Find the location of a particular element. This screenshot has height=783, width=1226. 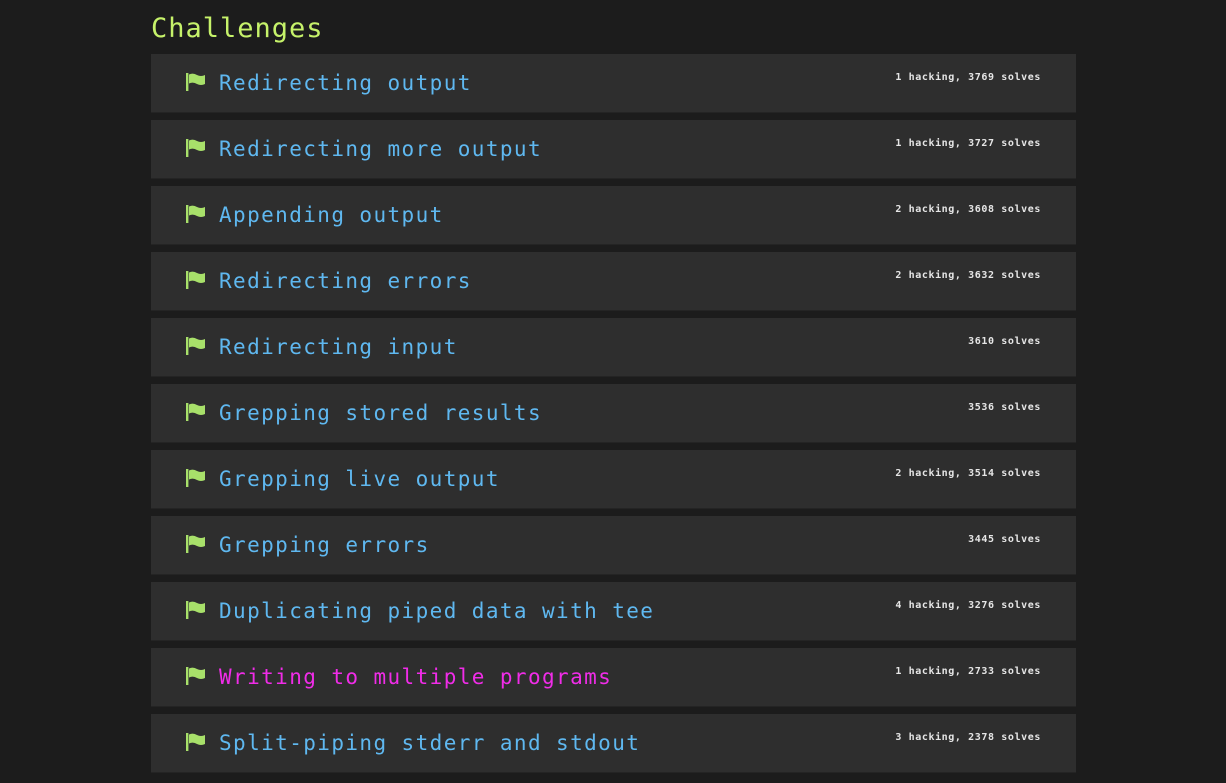

challenge-title: Redirecting input is located at coordinates (338, 347).